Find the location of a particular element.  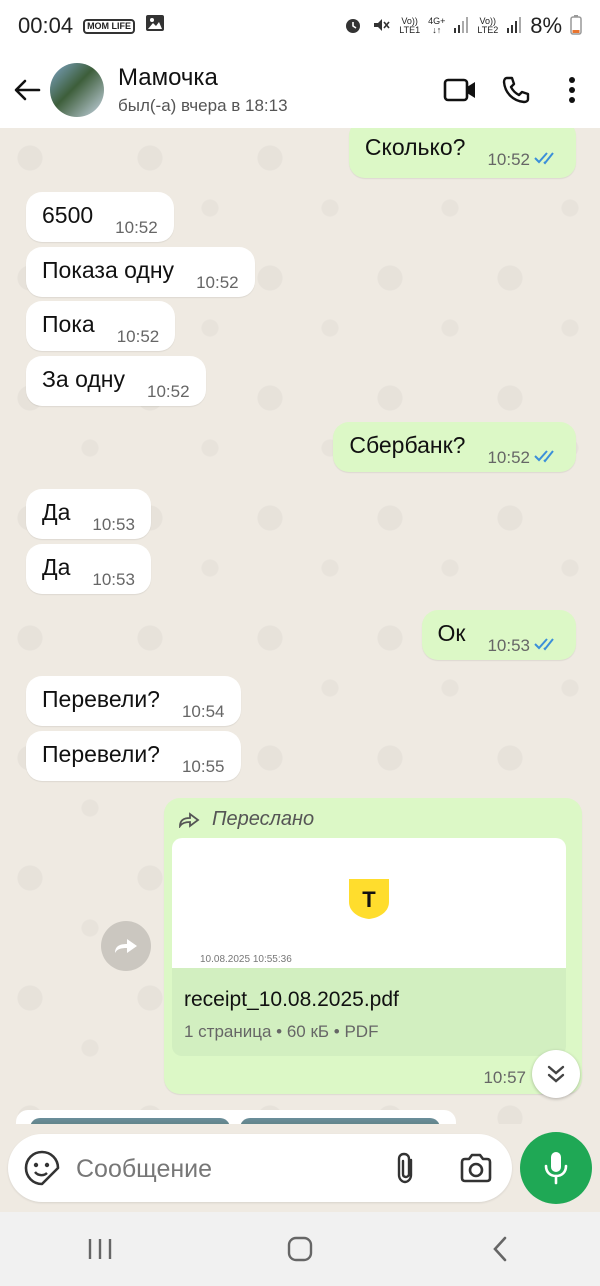

phone-icon is located at coordinates (516, 90).